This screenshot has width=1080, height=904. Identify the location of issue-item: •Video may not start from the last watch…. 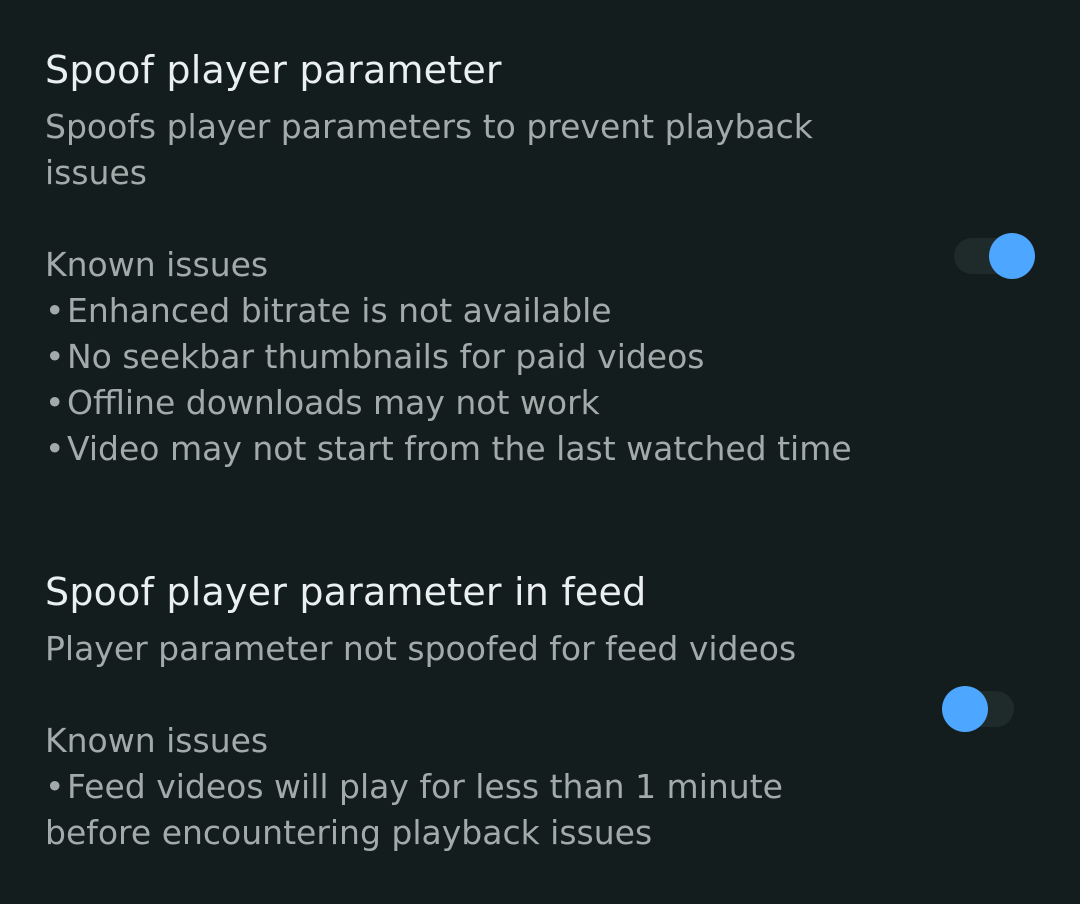
(475, 449).